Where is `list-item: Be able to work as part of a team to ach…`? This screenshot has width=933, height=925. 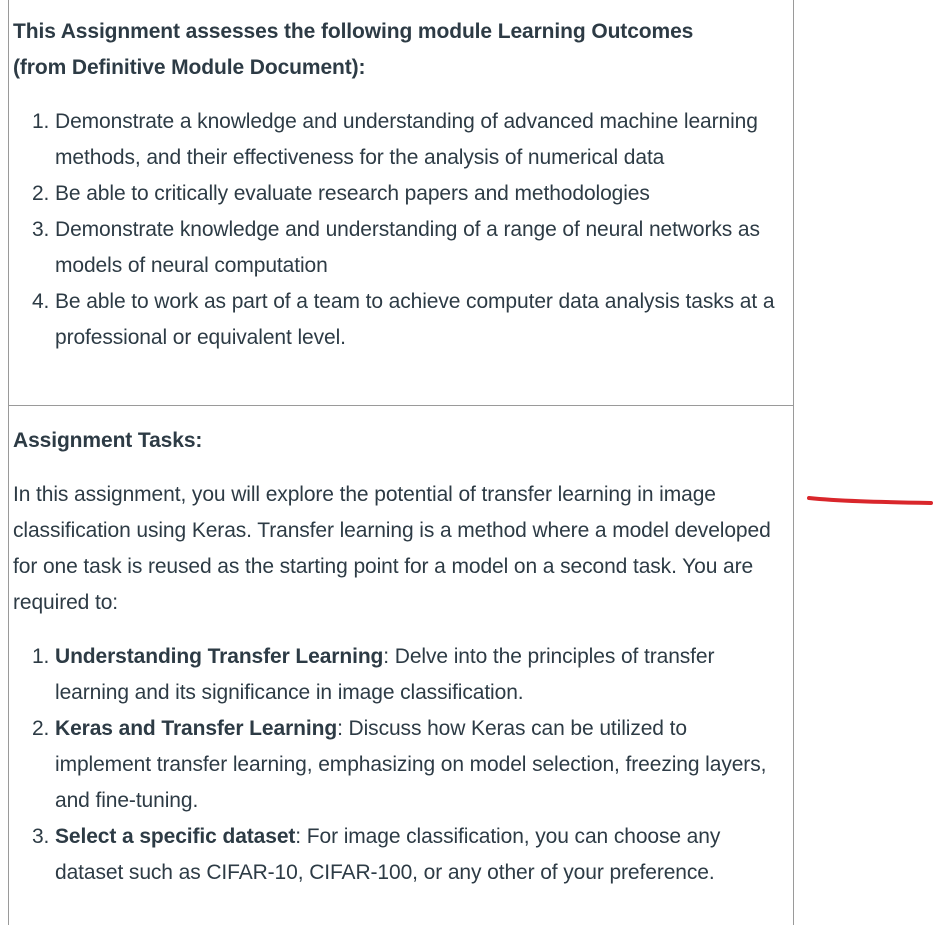
list-item: Be able to work as part of a team to ach… is located at coordinates (419, 320).